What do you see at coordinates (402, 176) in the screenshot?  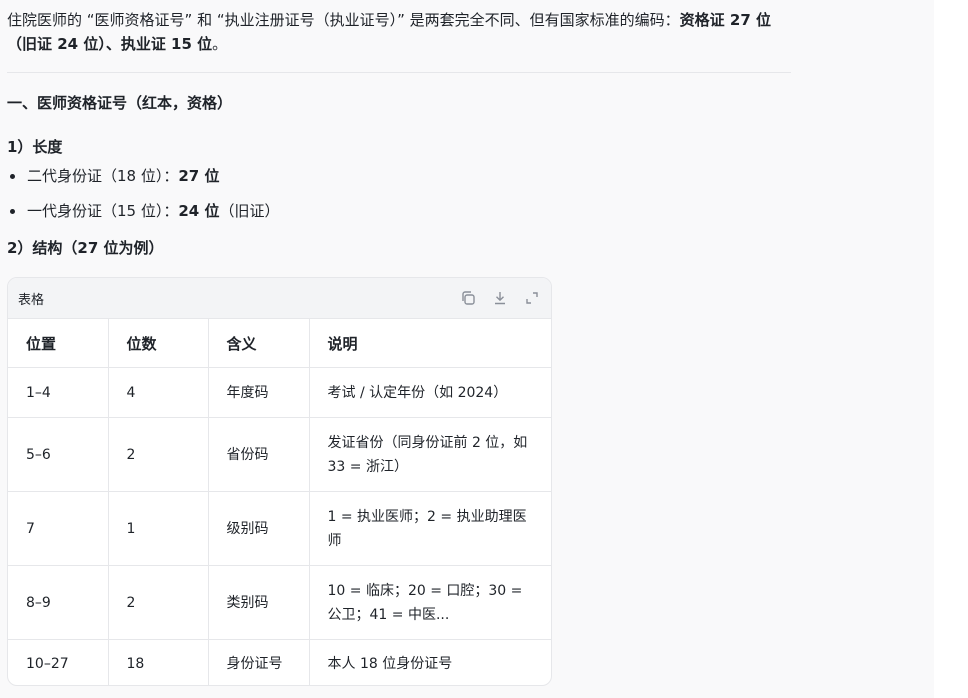 I see `list-item: 二代身份证（18 位）：27 位` at bounding box center [402, 176].